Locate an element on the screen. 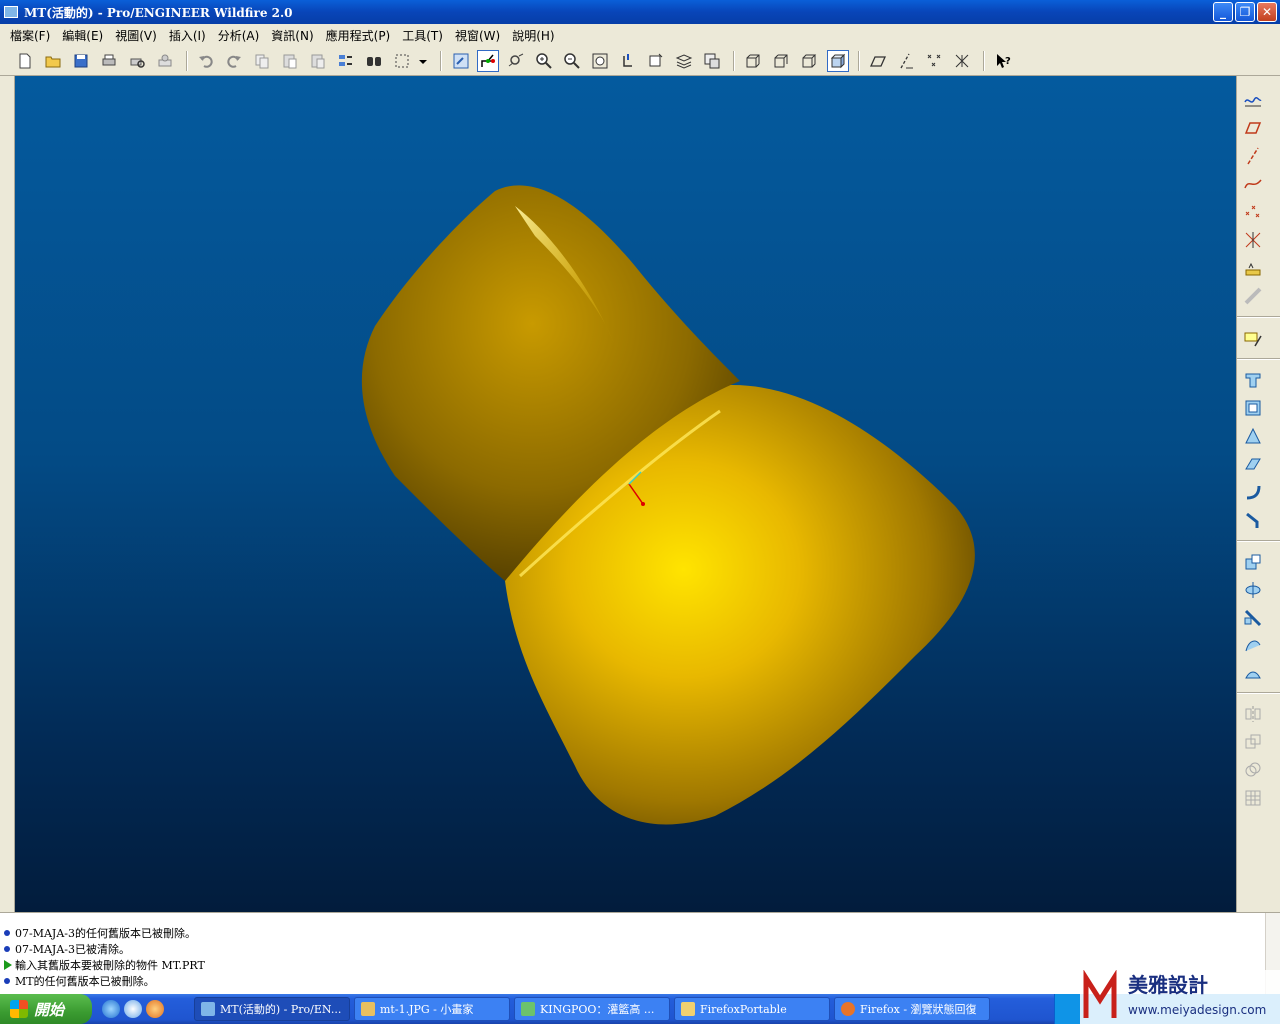 The image size is (1280, 1024). windows-logo-icon is located at coordinates (19, 1009).